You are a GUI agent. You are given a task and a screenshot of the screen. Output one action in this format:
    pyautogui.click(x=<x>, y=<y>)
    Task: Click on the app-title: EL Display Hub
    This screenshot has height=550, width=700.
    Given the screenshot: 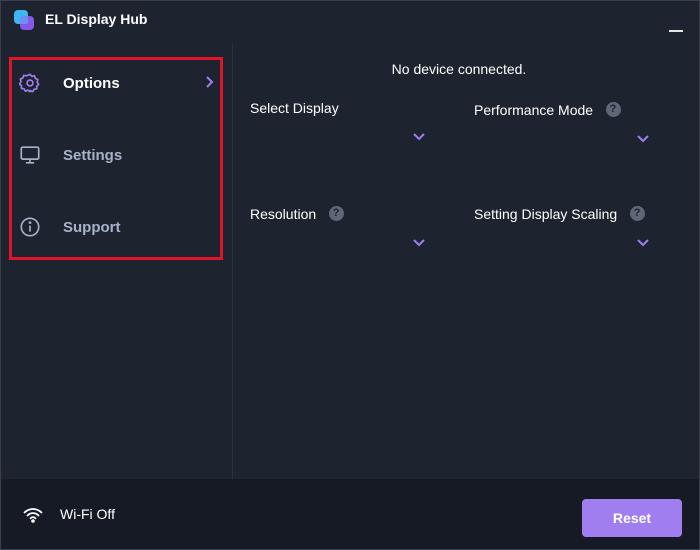 What is the action you would take?
    pyautogui.click(x=96, y=19)
    